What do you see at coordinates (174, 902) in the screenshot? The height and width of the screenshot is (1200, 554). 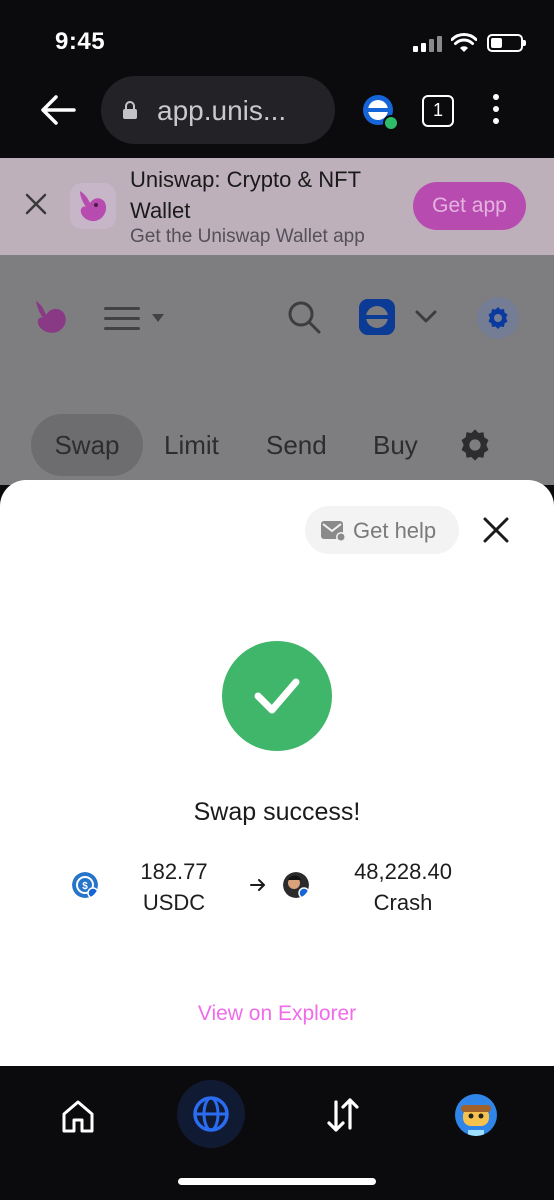 I see `from-symbol: USDC` at bounding box center [174, 902].